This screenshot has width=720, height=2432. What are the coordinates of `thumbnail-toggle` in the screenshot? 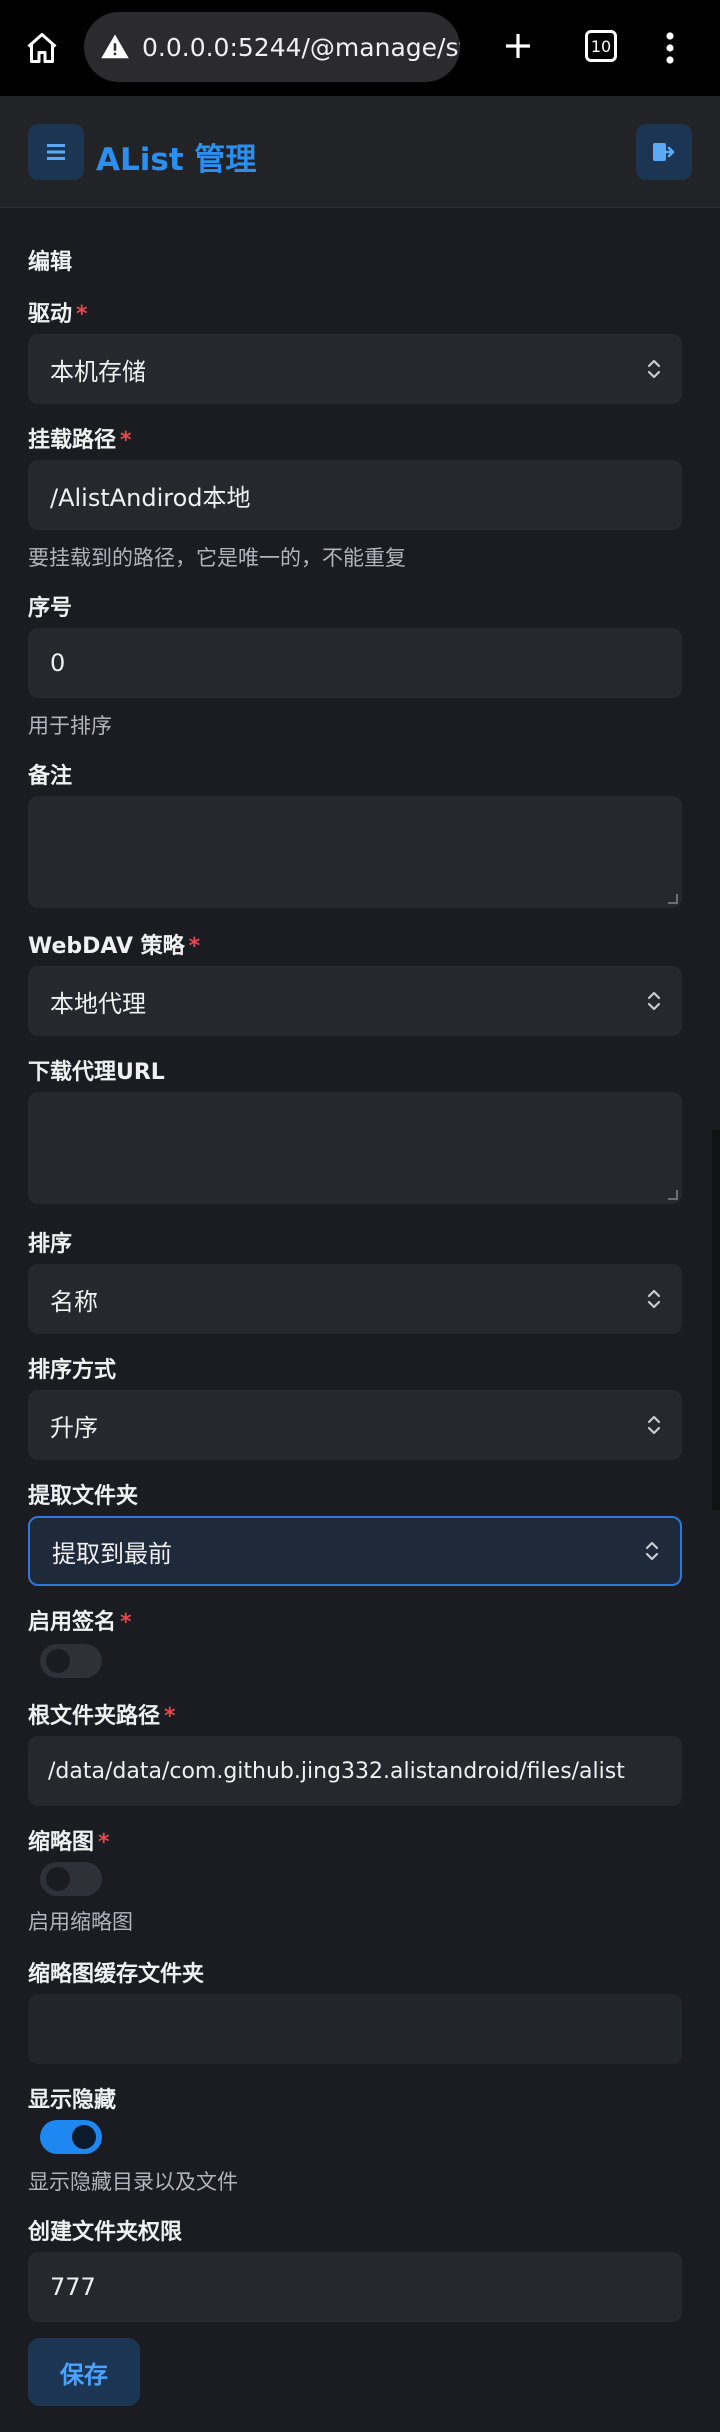 It's located at (71, 1879).